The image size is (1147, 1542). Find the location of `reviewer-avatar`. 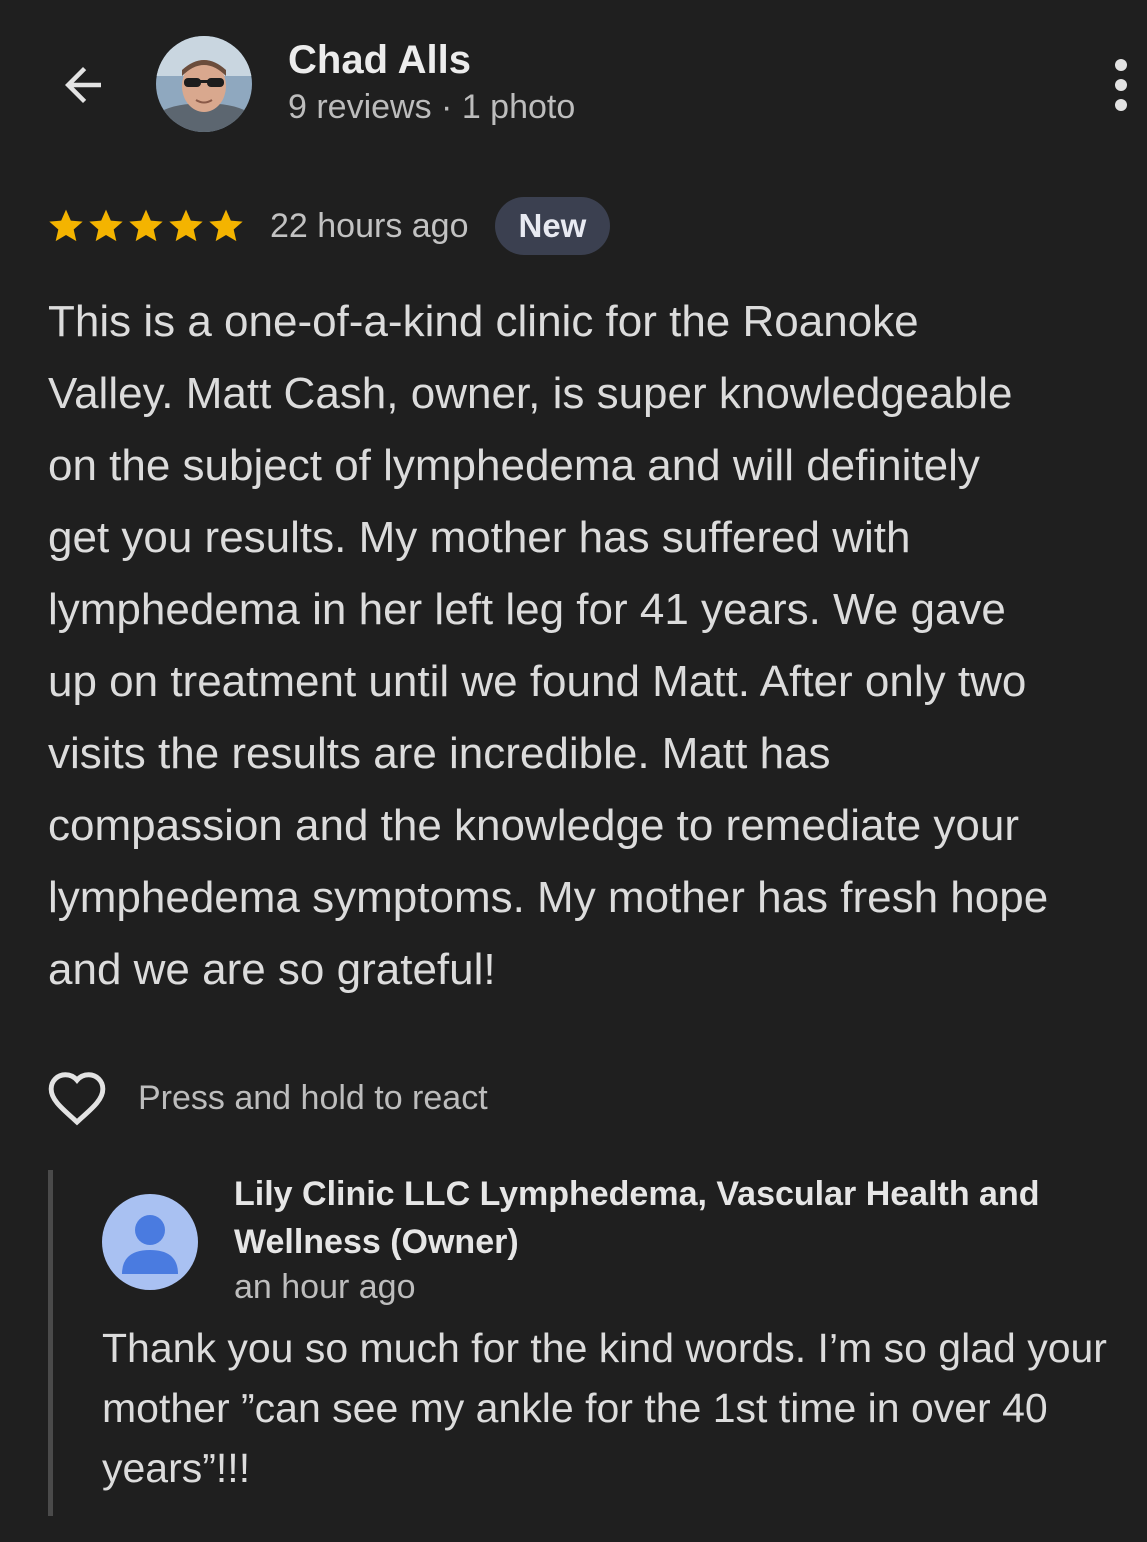

reviewer-avatar is located at coordinates (204, 84).